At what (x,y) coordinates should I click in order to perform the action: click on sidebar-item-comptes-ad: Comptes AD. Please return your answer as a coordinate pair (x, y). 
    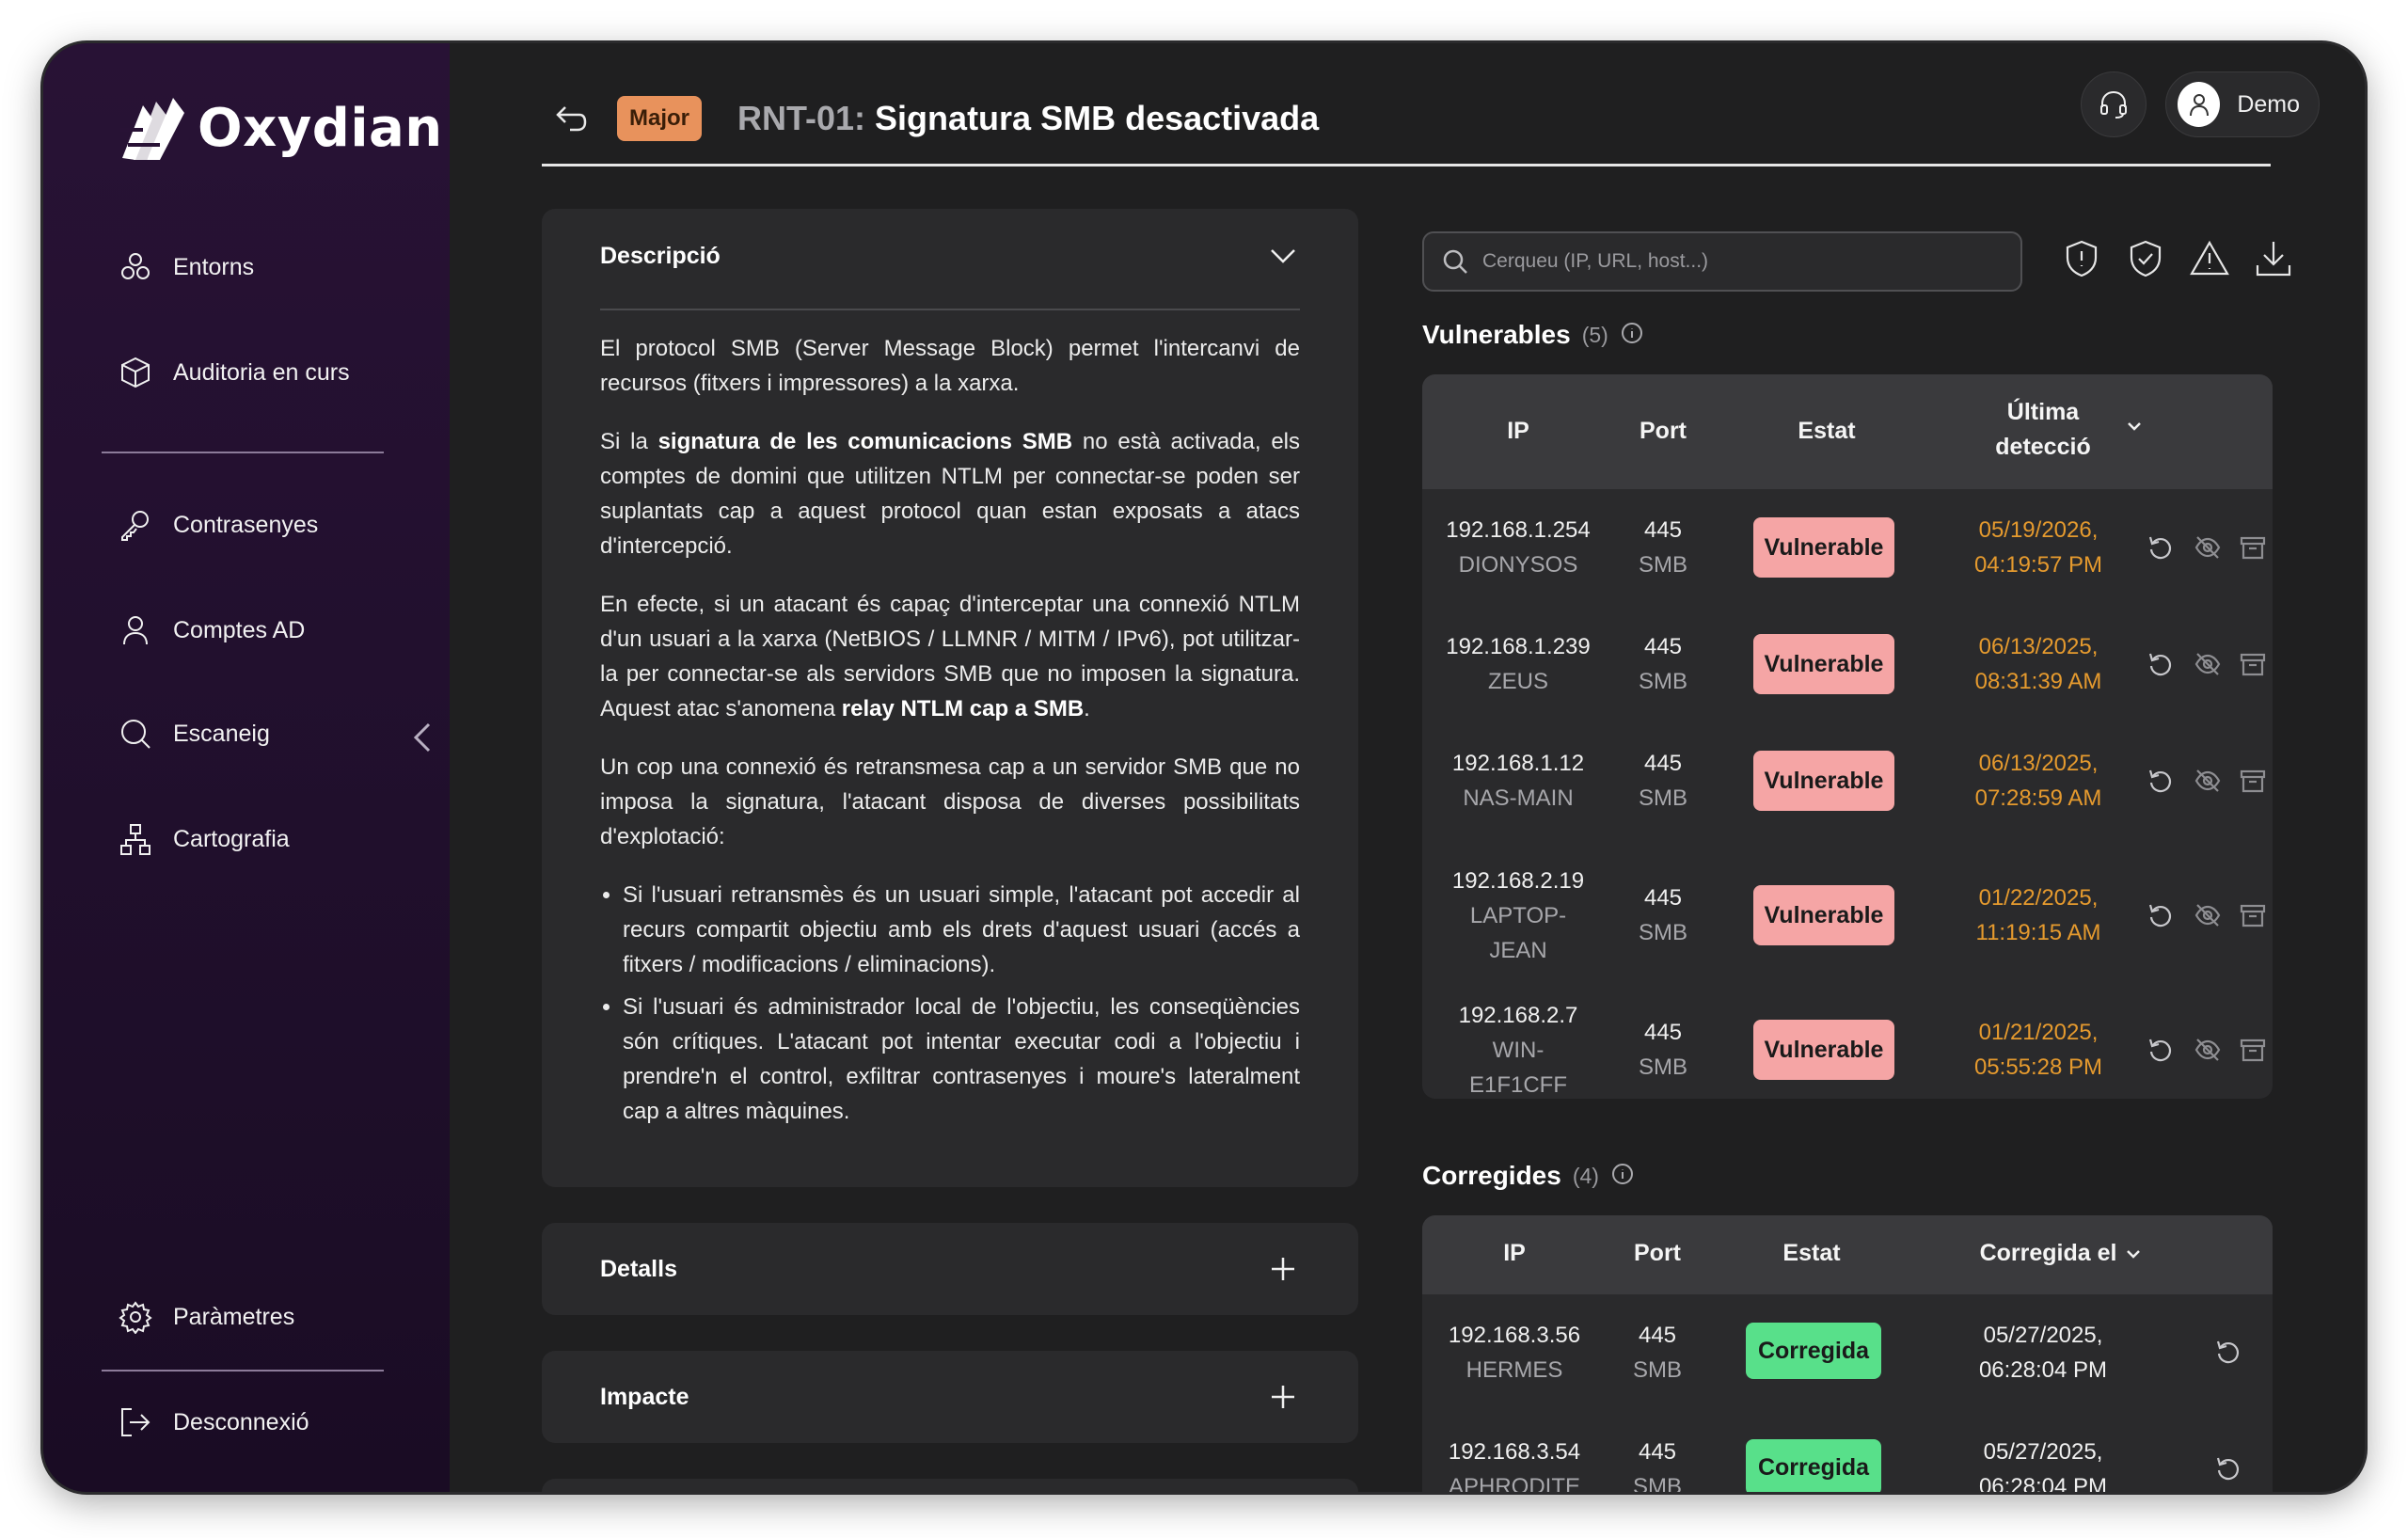
    Looking at the image, I should click on (212, 630).